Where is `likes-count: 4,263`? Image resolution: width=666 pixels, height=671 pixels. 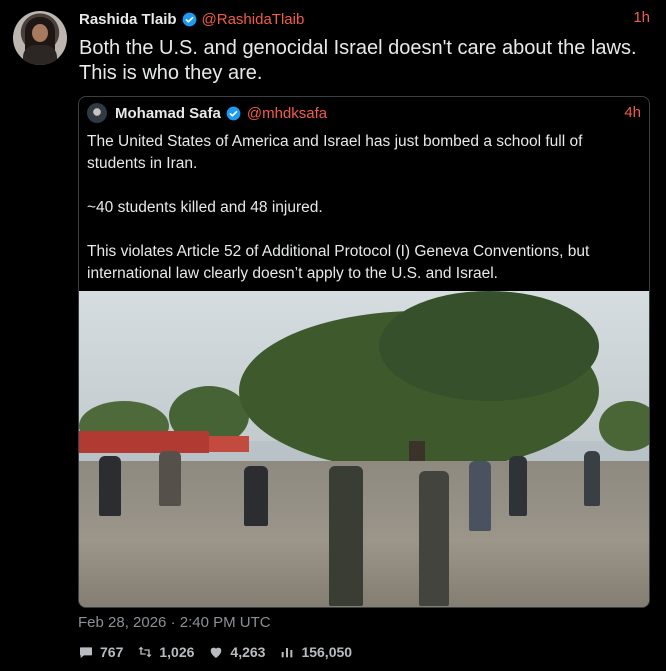 likes-count: 4,263 is located at coordinates (248, 652).